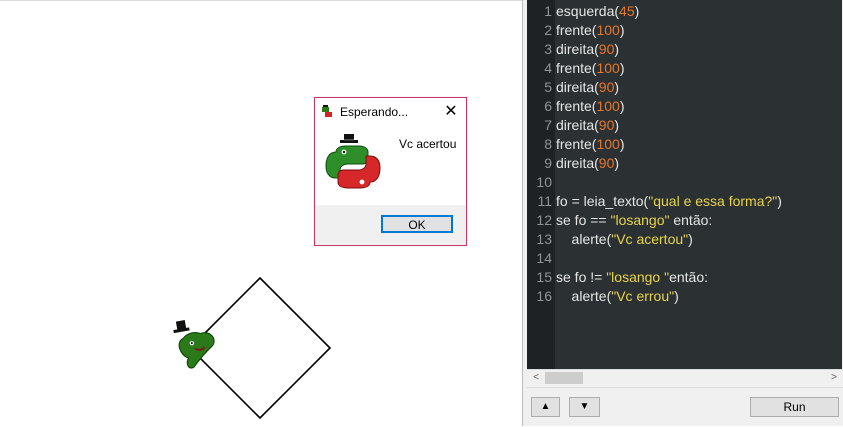  I want to click on line-number: 11, so click(544, 201).